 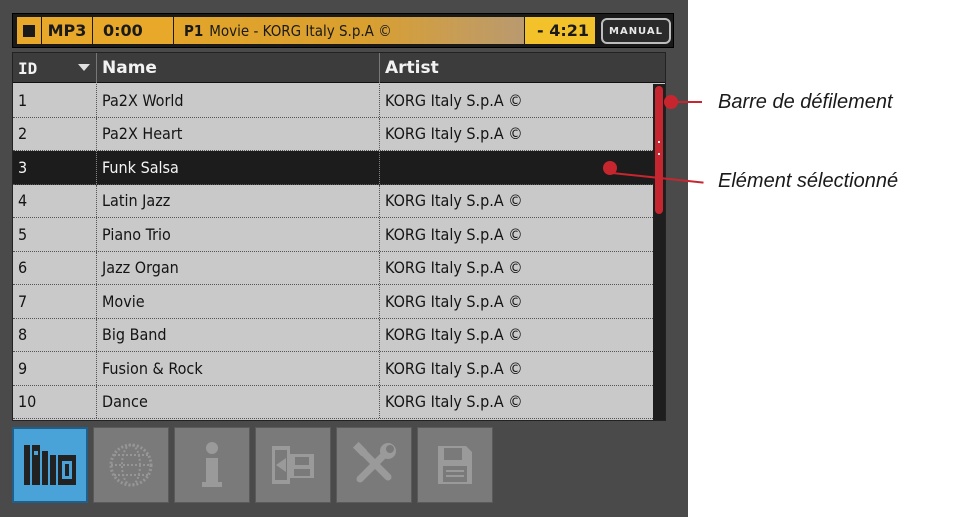 I want to click on table-row: 8 Big Band KORG Italy S.p.A ©, so click(x=333, y=335).